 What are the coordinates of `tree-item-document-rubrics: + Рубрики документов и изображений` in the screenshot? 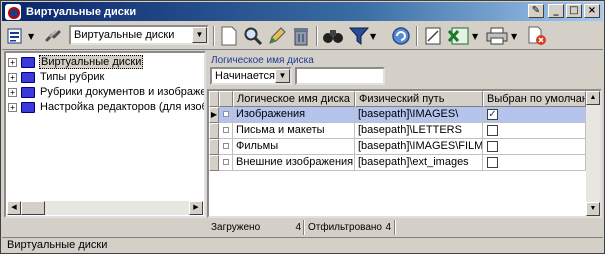 It's located at (107, 92).